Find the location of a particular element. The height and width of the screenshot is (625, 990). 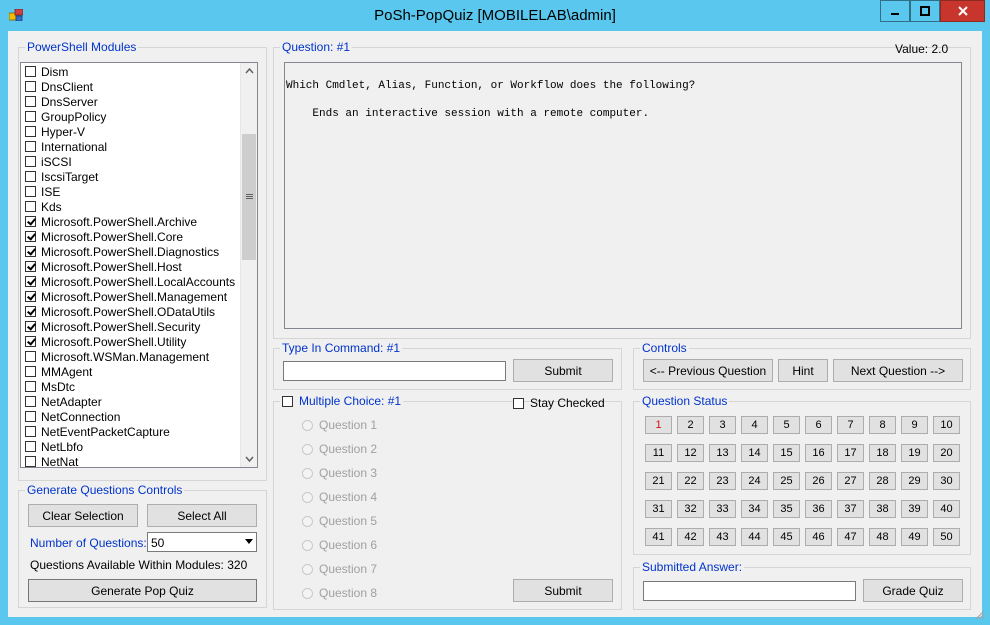

num-questions-select: 50 is located at coordinates (202, 542).